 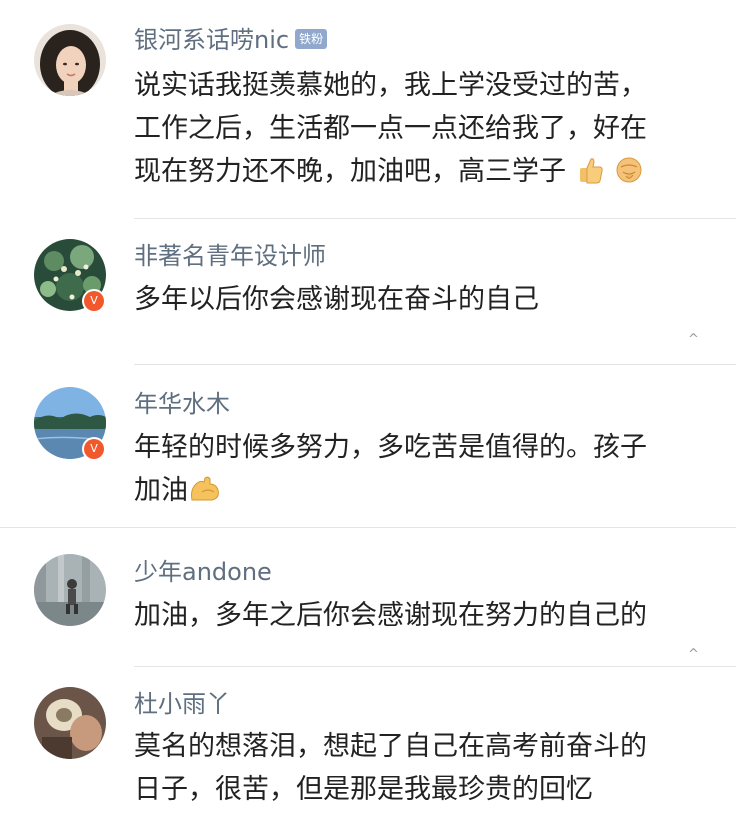 I want to click on username-text: 银河系话唠nic, so click(x=212, y=40).